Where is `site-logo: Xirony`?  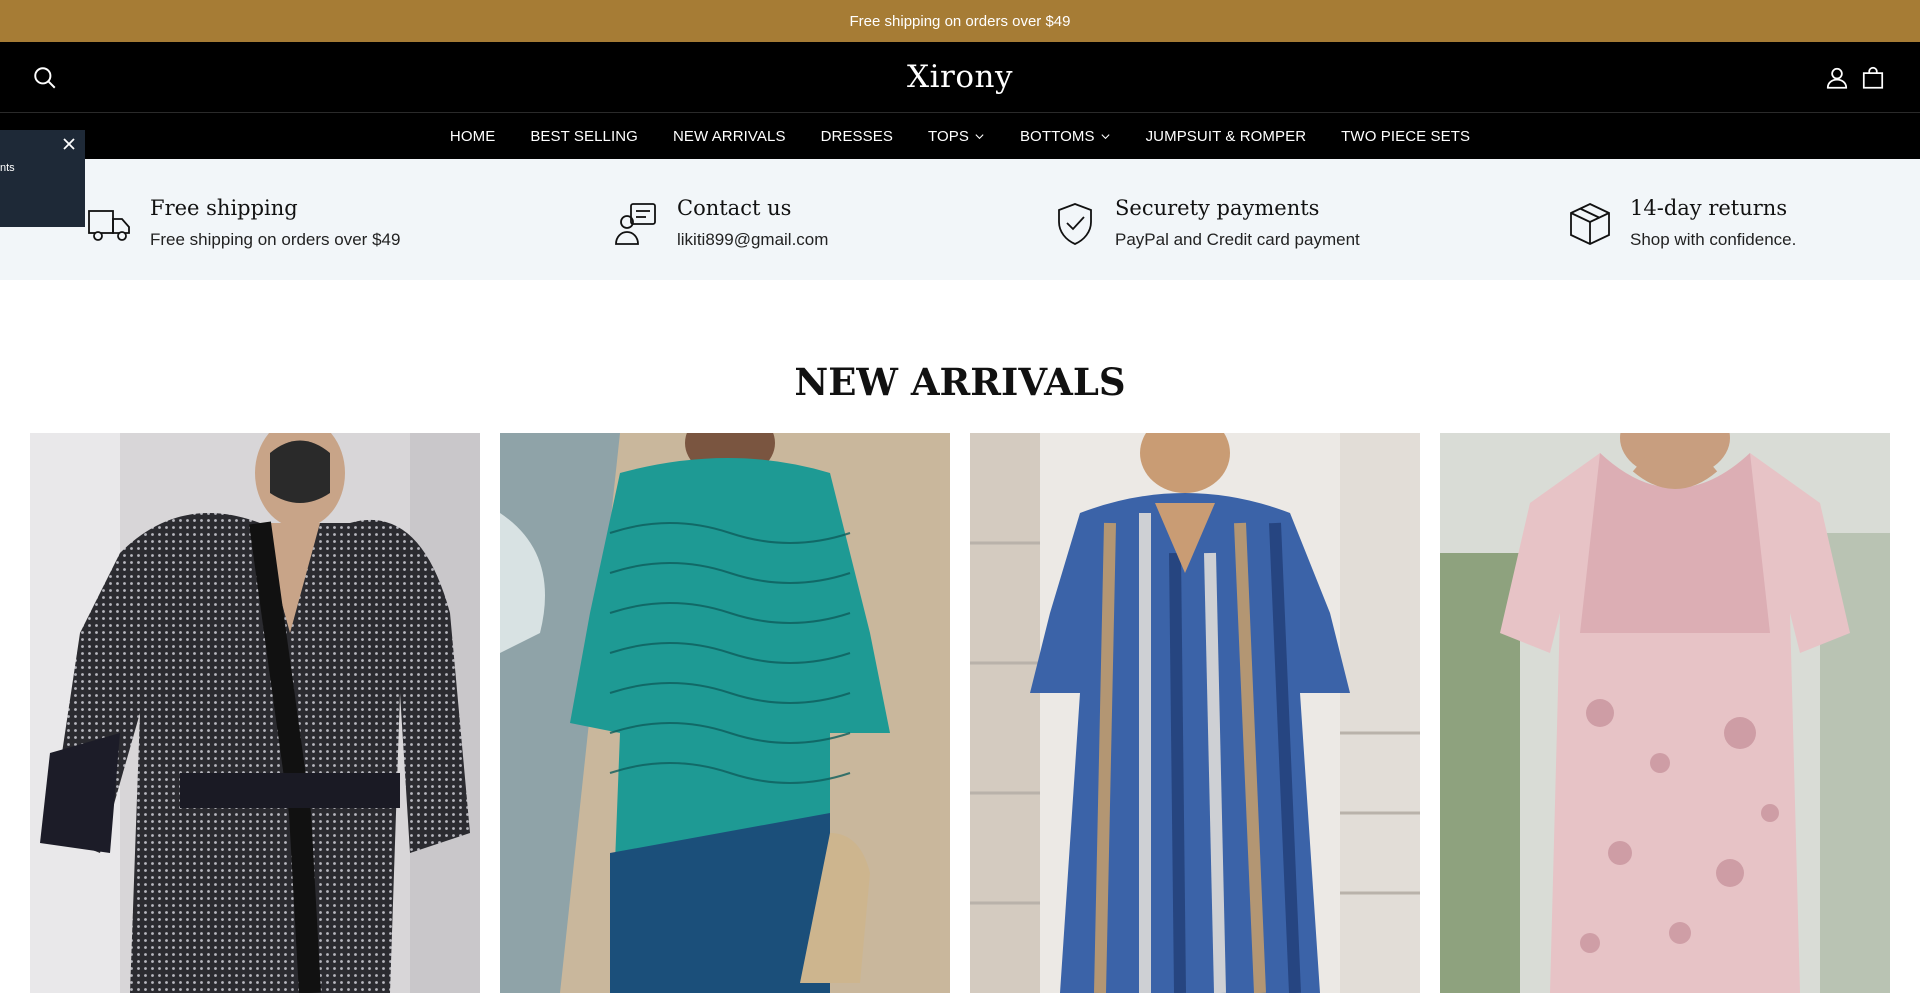
site-logo: Xirony is located at coordinates (960, 77).